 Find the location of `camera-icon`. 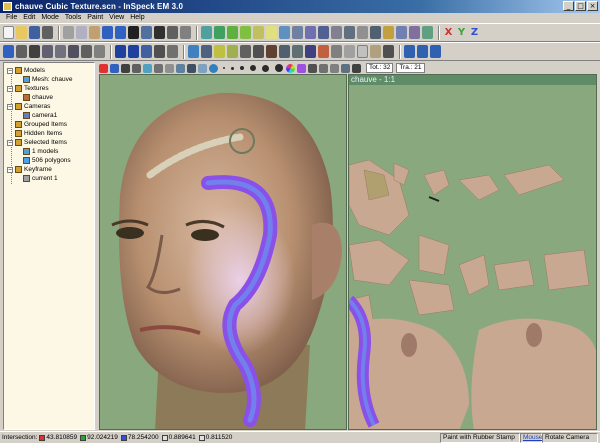

camera-icon is located at coordinates (172, 32).